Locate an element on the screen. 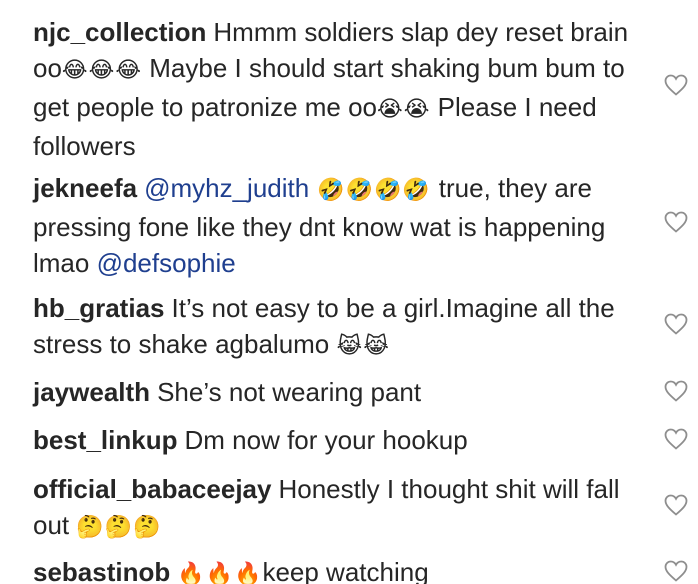 Image resolution: width=698 pixels, height=584 pixels. crying-emoji: 😭😭 is located at coordinates (404, 109).